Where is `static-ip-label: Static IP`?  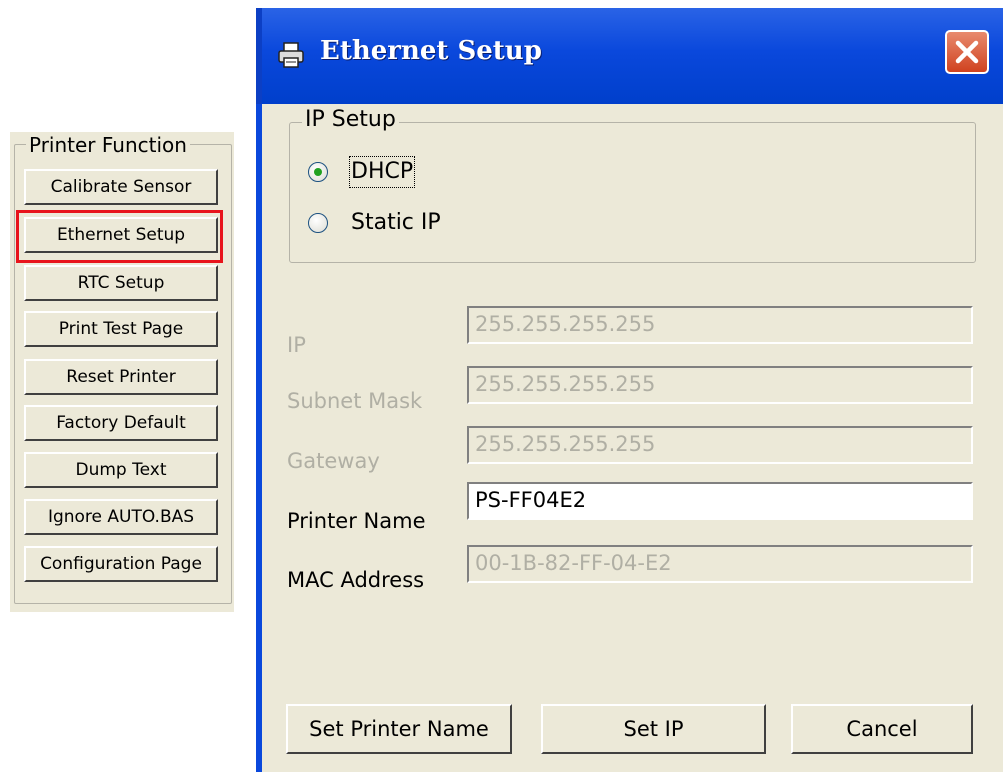
static-ip-label: Static IP is located at coordinates (396, 223).